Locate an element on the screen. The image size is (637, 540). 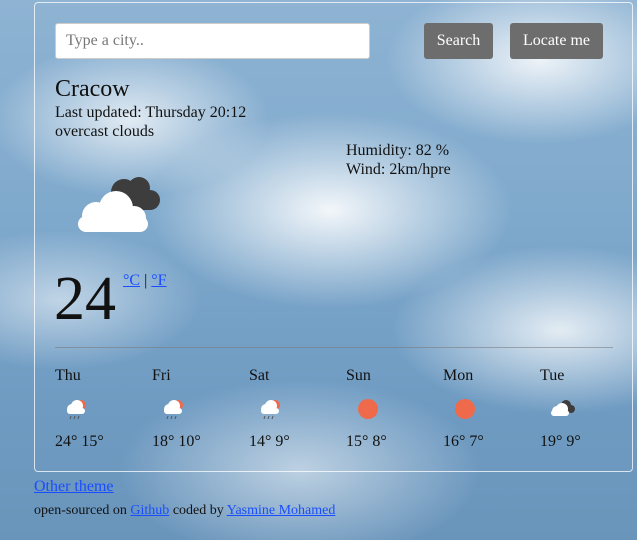
current-temperature: 24 is located at coordinates (85, 299).